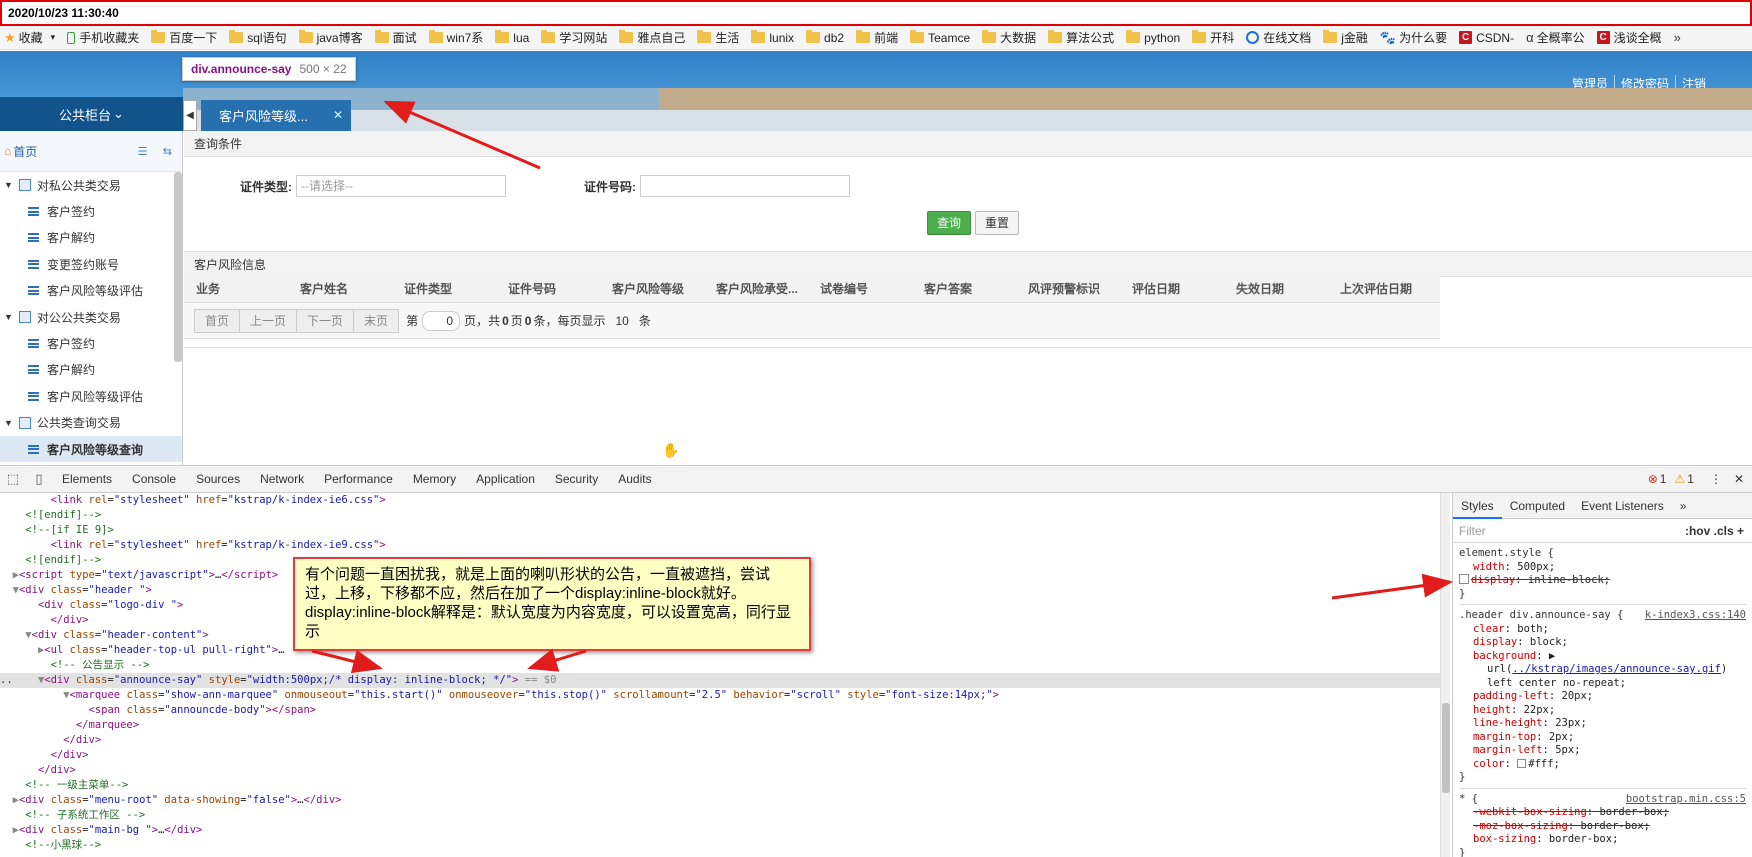 Image resolution: width=1752 pixels, height=857 pixels. Describe the element at coordinates (512, 37) in the screenshot. I see `bookmark-folder: lua` at that location.